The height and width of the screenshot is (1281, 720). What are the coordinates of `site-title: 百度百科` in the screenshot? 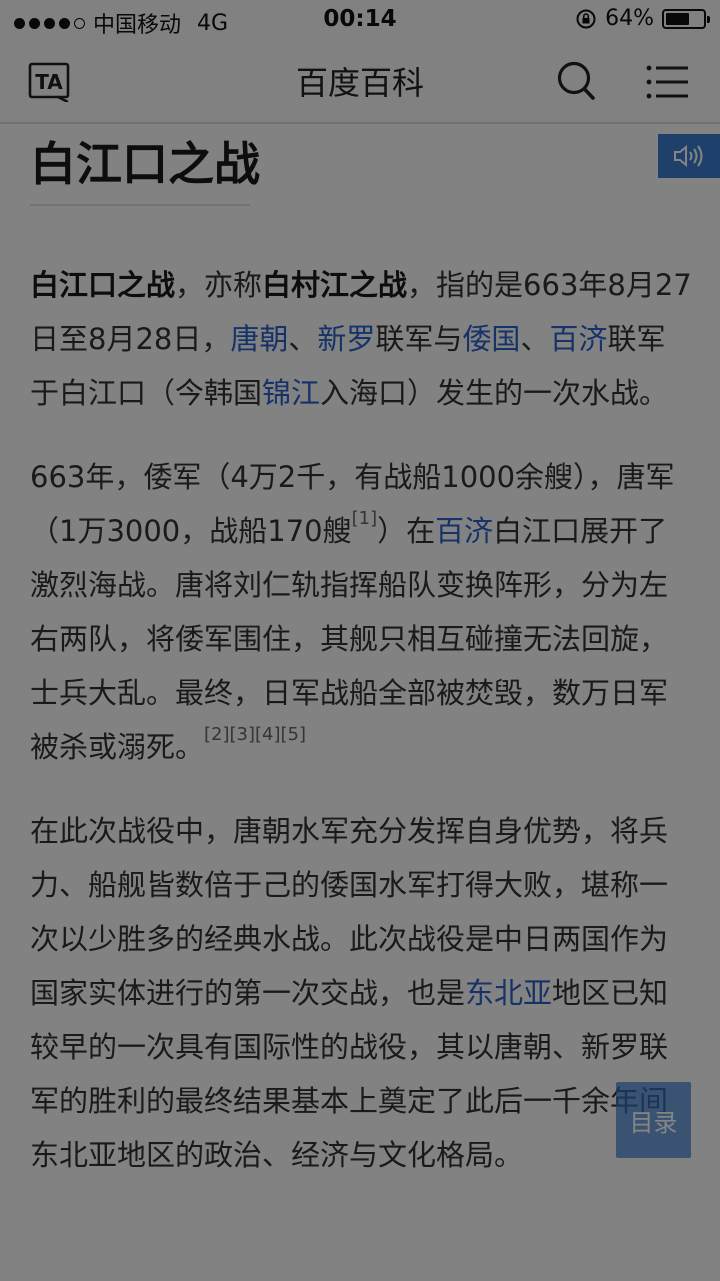 It's located at (359, 83).